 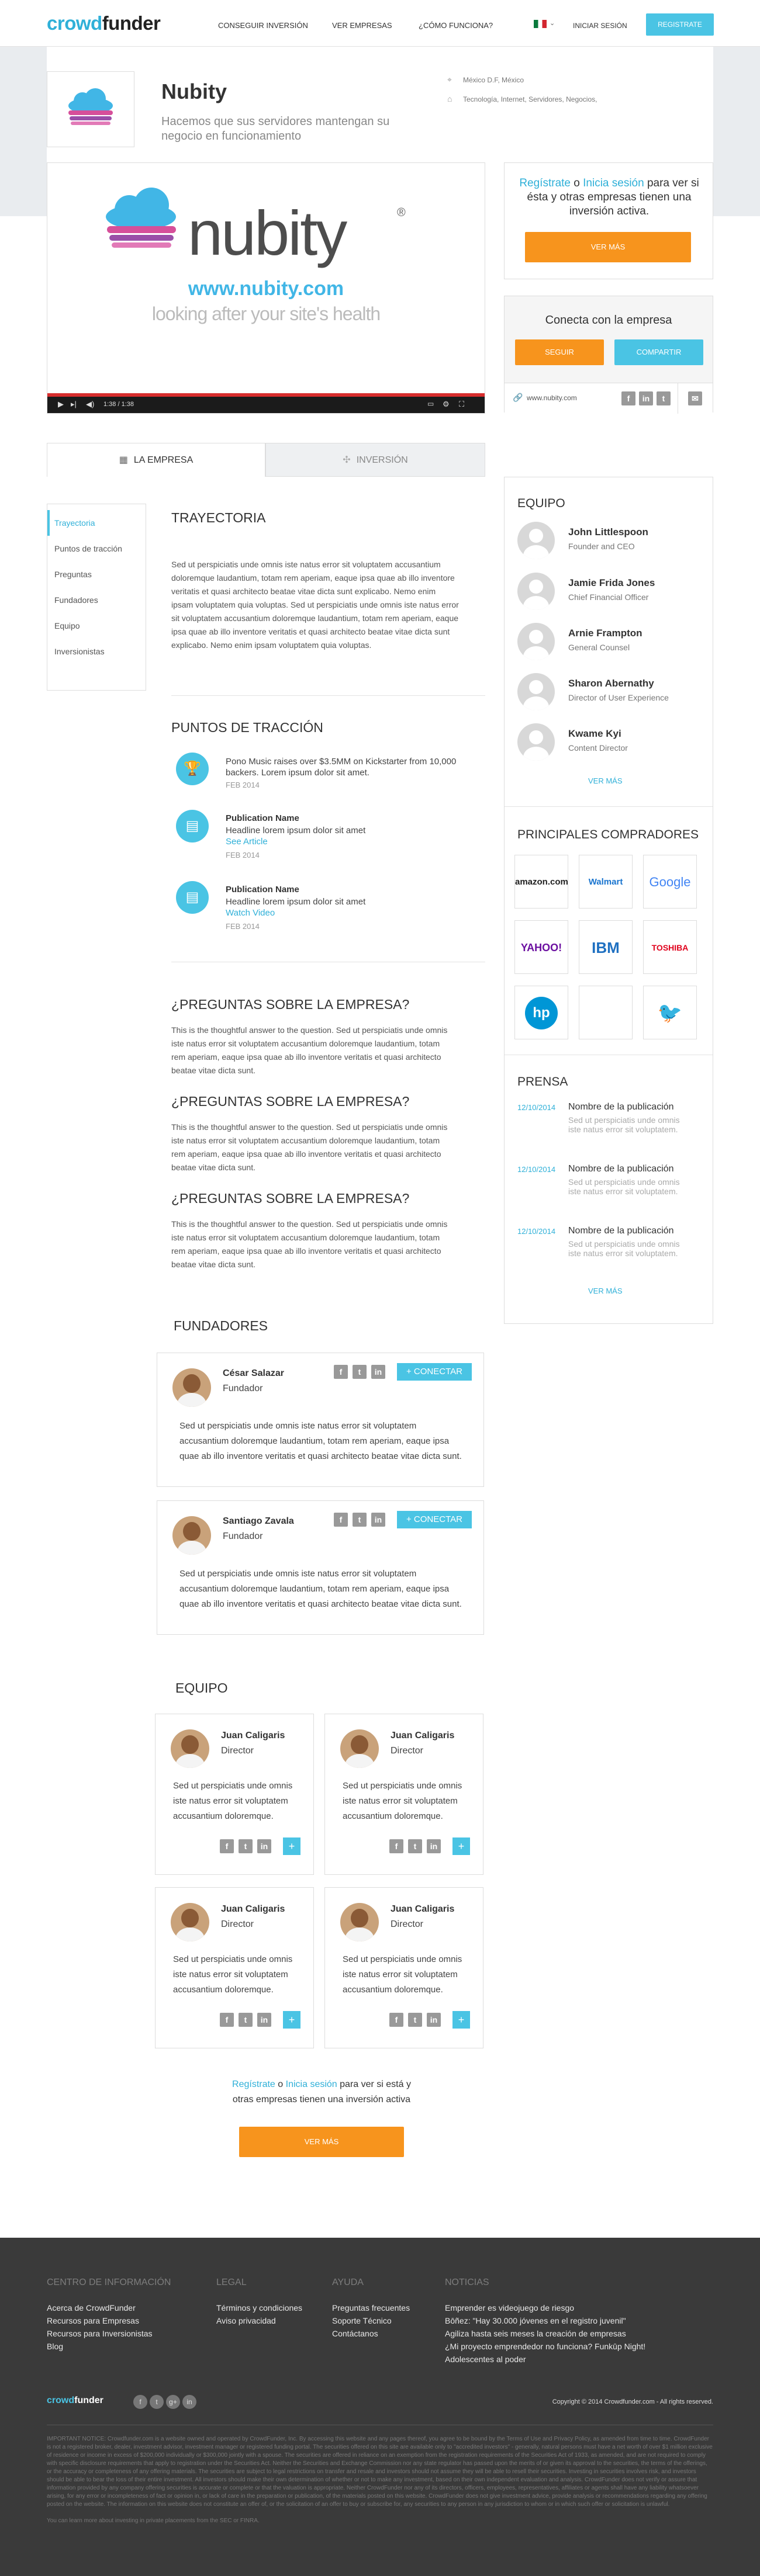 I want to click on section-nav-preguntas: Preguntas, so click(x=97, y=574).